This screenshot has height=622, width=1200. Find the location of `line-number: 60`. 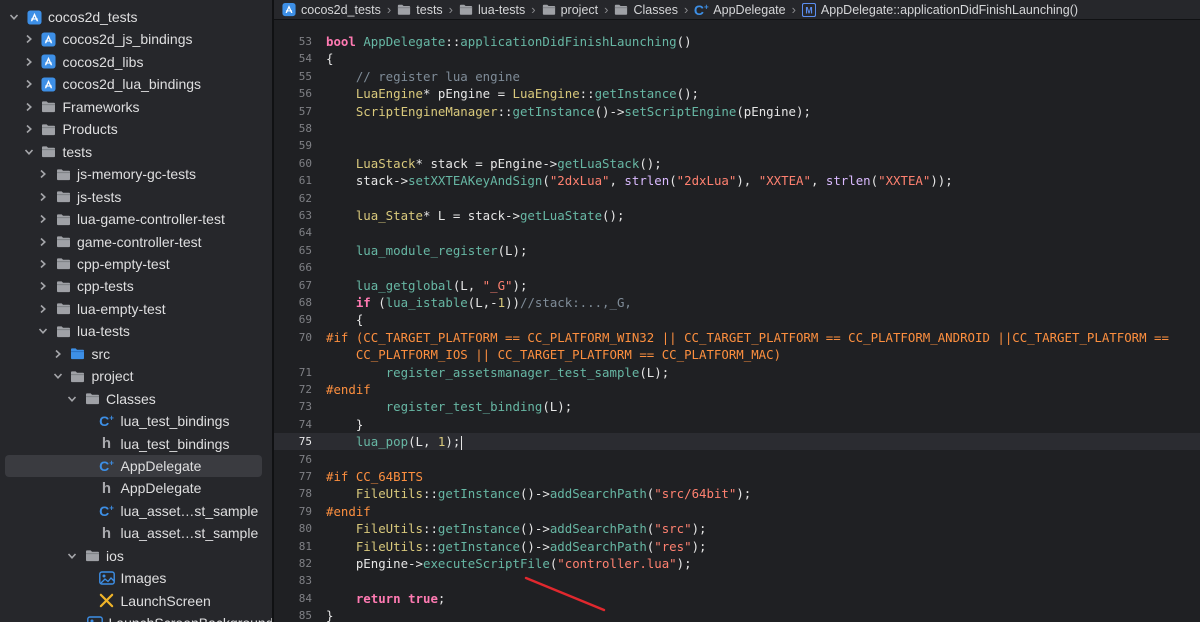

line-number: 60 is located at coordinates (293, 163).